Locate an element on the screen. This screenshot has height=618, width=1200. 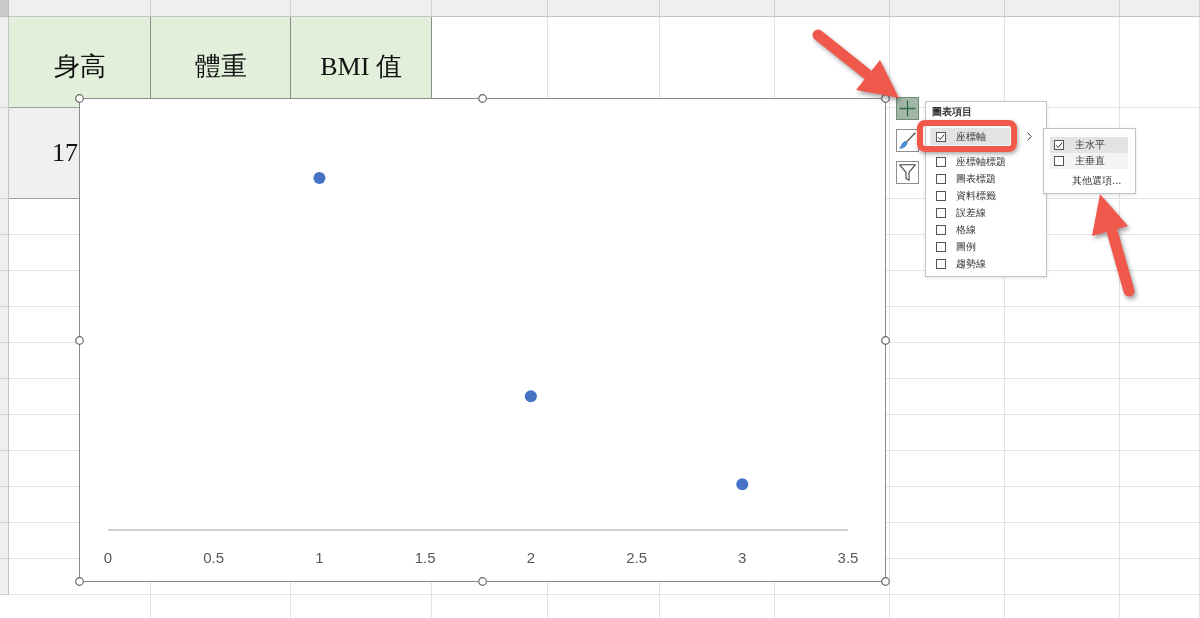
axis-tick-label: 2.5 is located at coordinates (636, 557).